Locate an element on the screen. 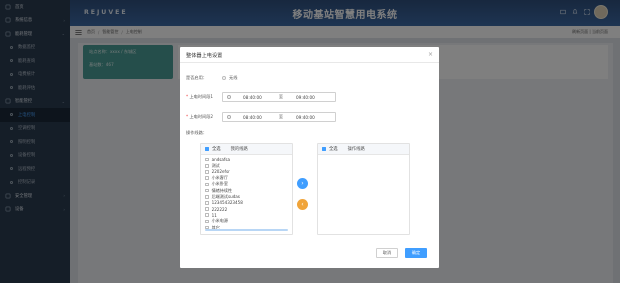  enable-radio: 无线 is located at coordinates (229, 78).